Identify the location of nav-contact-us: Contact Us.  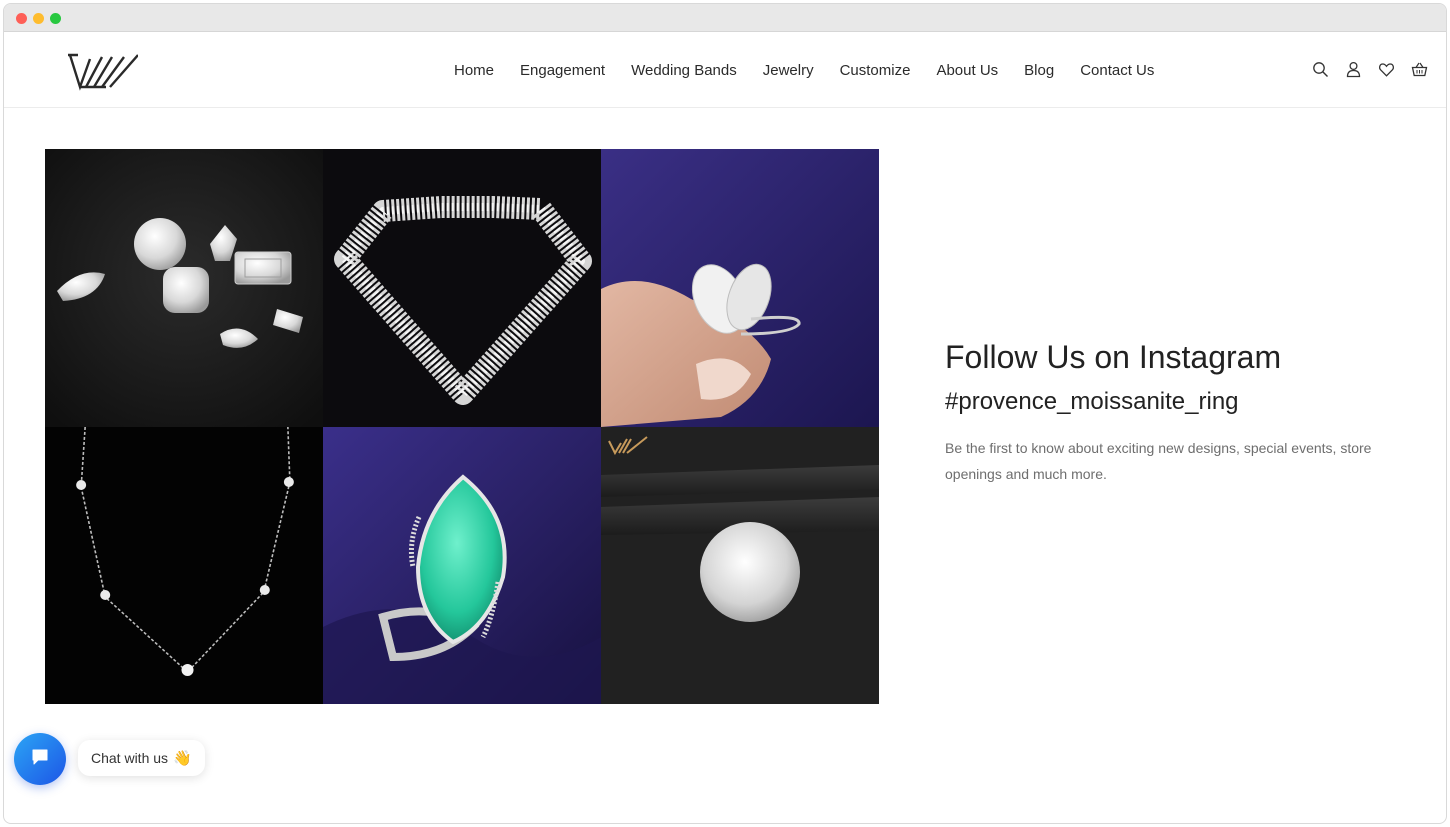
(1117, 70).